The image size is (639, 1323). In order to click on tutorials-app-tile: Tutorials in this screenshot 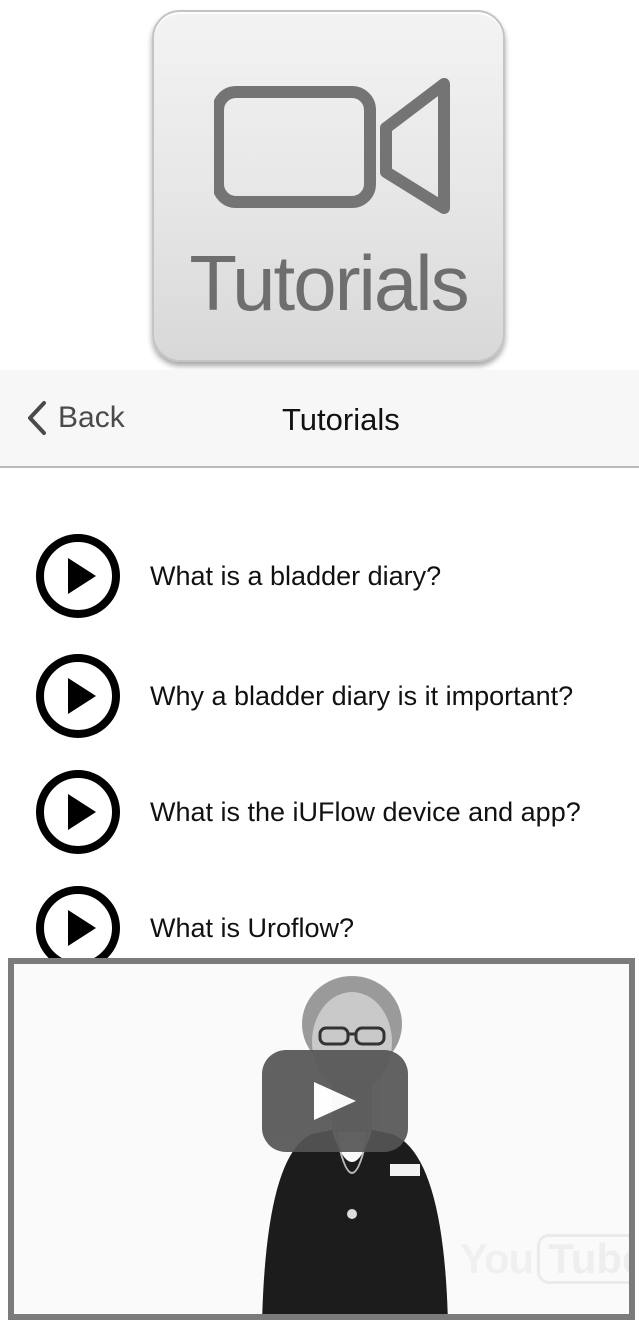, I will do `click(328, 186)`.